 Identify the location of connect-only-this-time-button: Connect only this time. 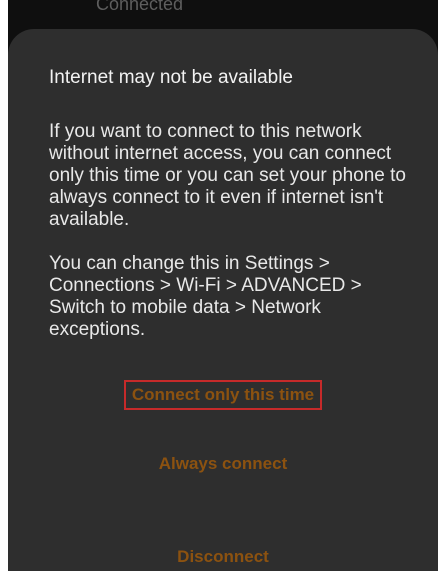
(223, 395).